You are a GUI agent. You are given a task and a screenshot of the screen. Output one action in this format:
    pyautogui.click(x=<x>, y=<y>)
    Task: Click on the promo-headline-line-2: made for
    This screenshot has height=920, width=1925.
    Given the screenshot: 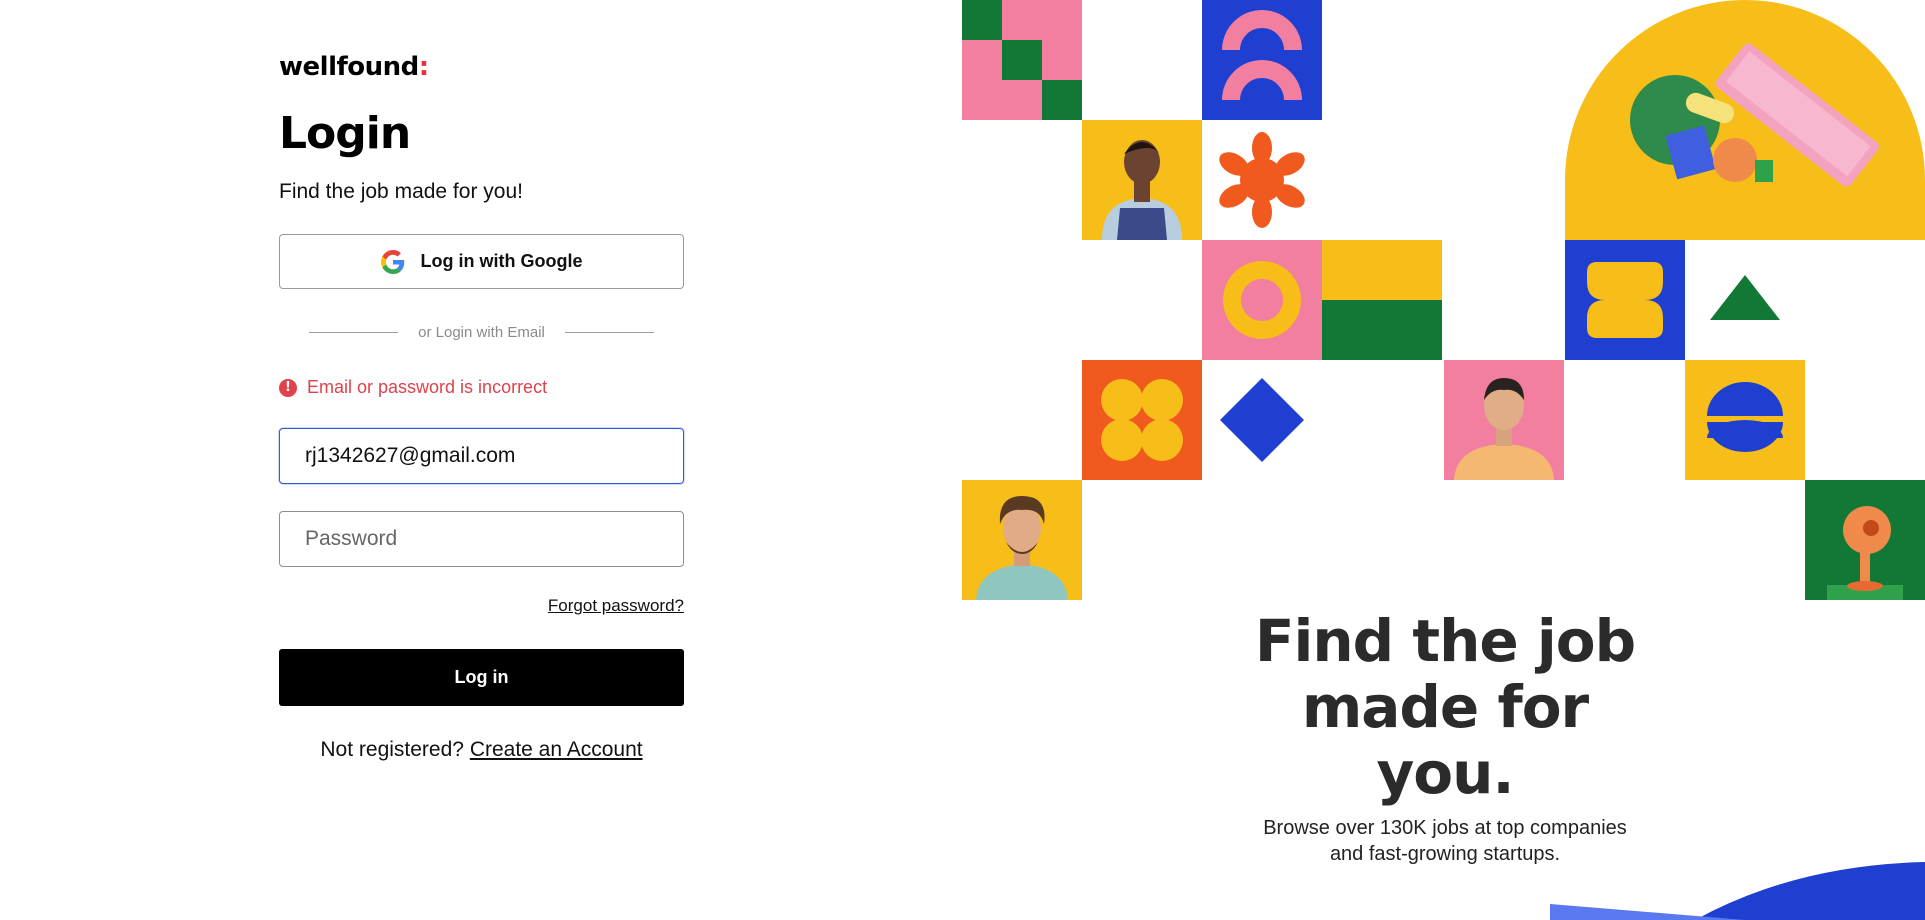 What is the action you would take?
    pyautogui.click(x=1445, y=707)
    